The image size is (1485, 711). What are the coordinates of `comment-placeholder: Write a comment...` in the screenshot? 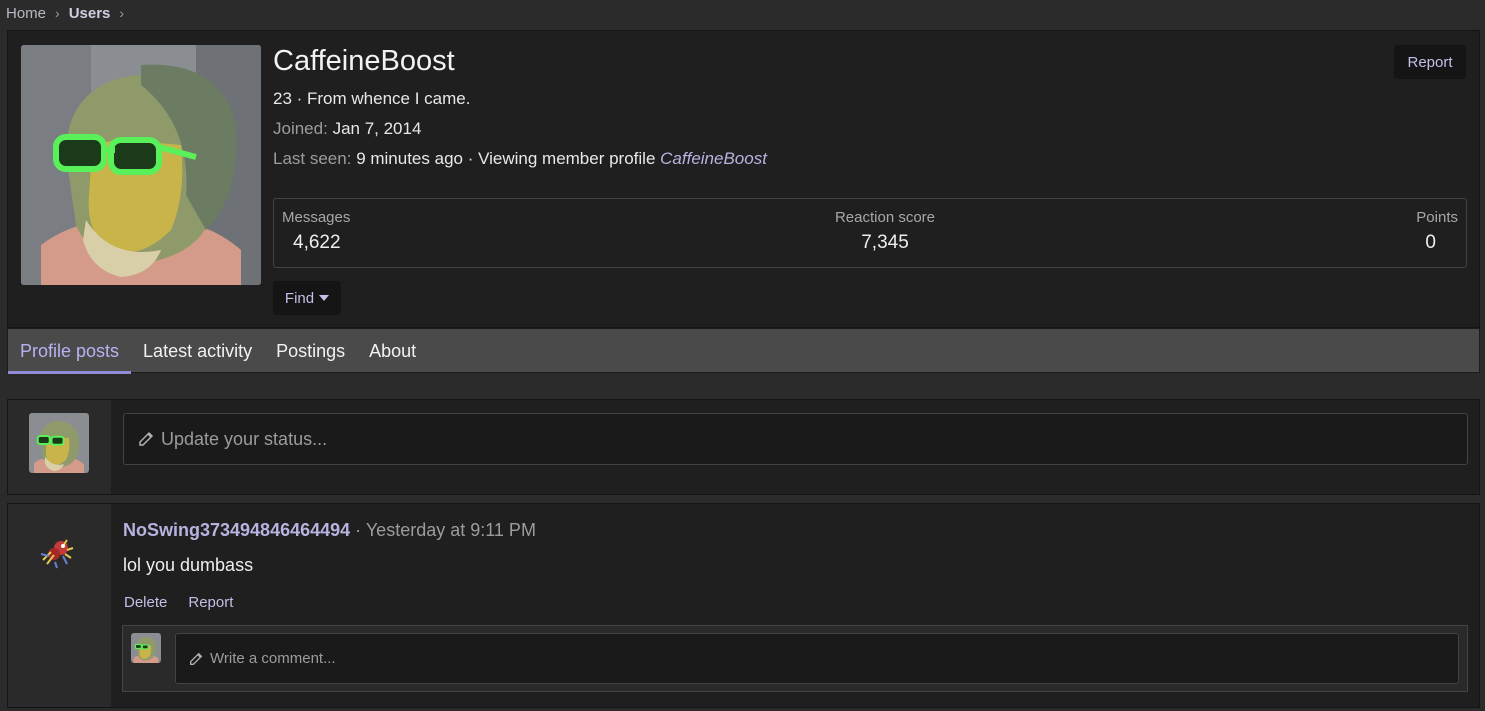 It's located at (273, 658).